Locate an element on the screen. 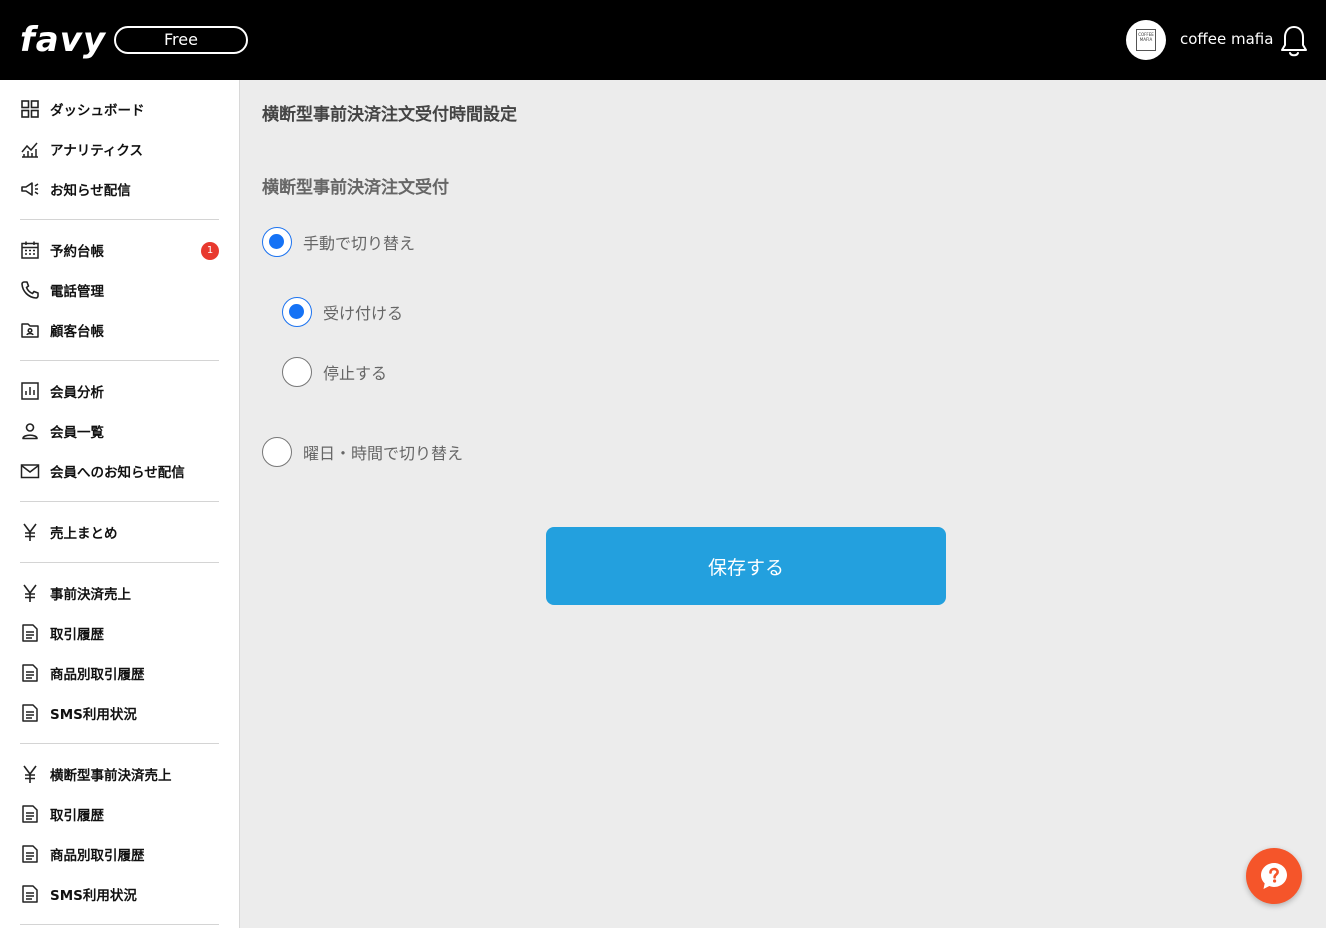 The width and height of the screenshot is (1326, 928). sidebar-item: ダッシュボード is located at coordinates (119, 109).